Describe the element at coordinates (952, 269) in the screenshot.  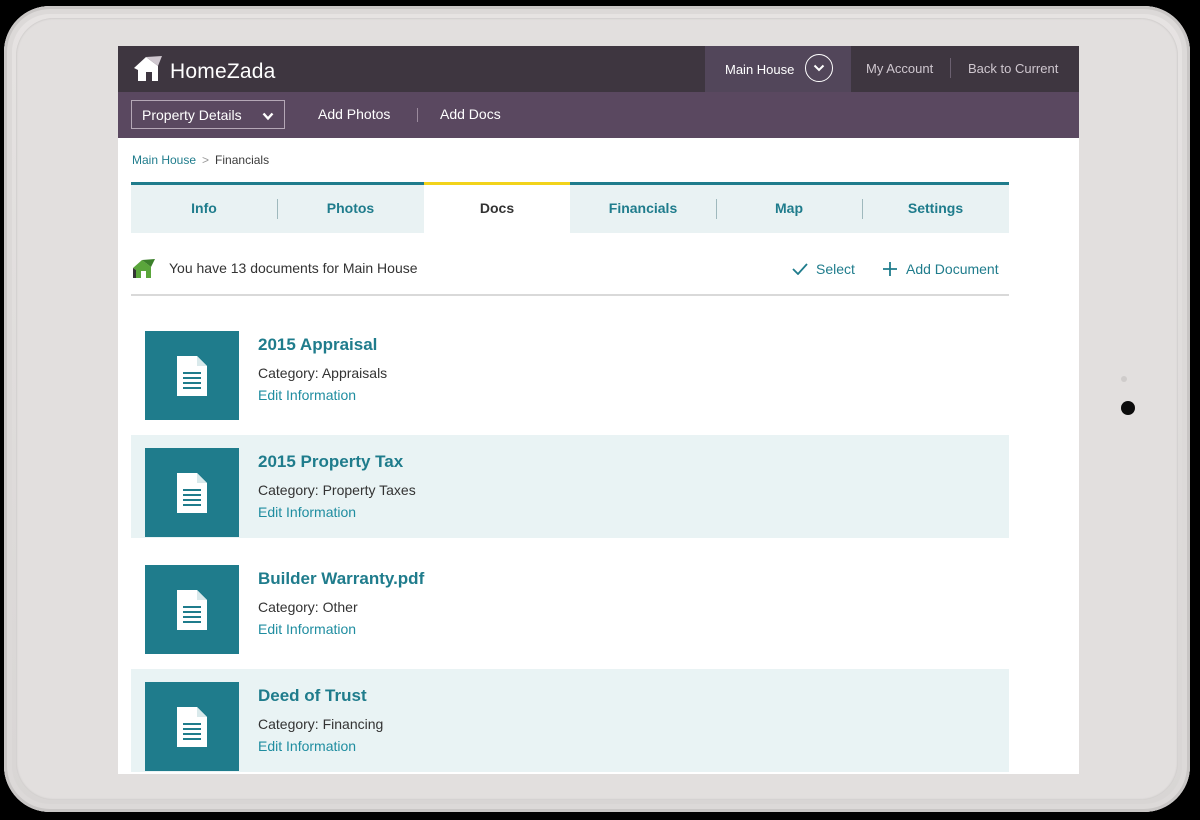
I see `add-document-label: Add Document` at that location.